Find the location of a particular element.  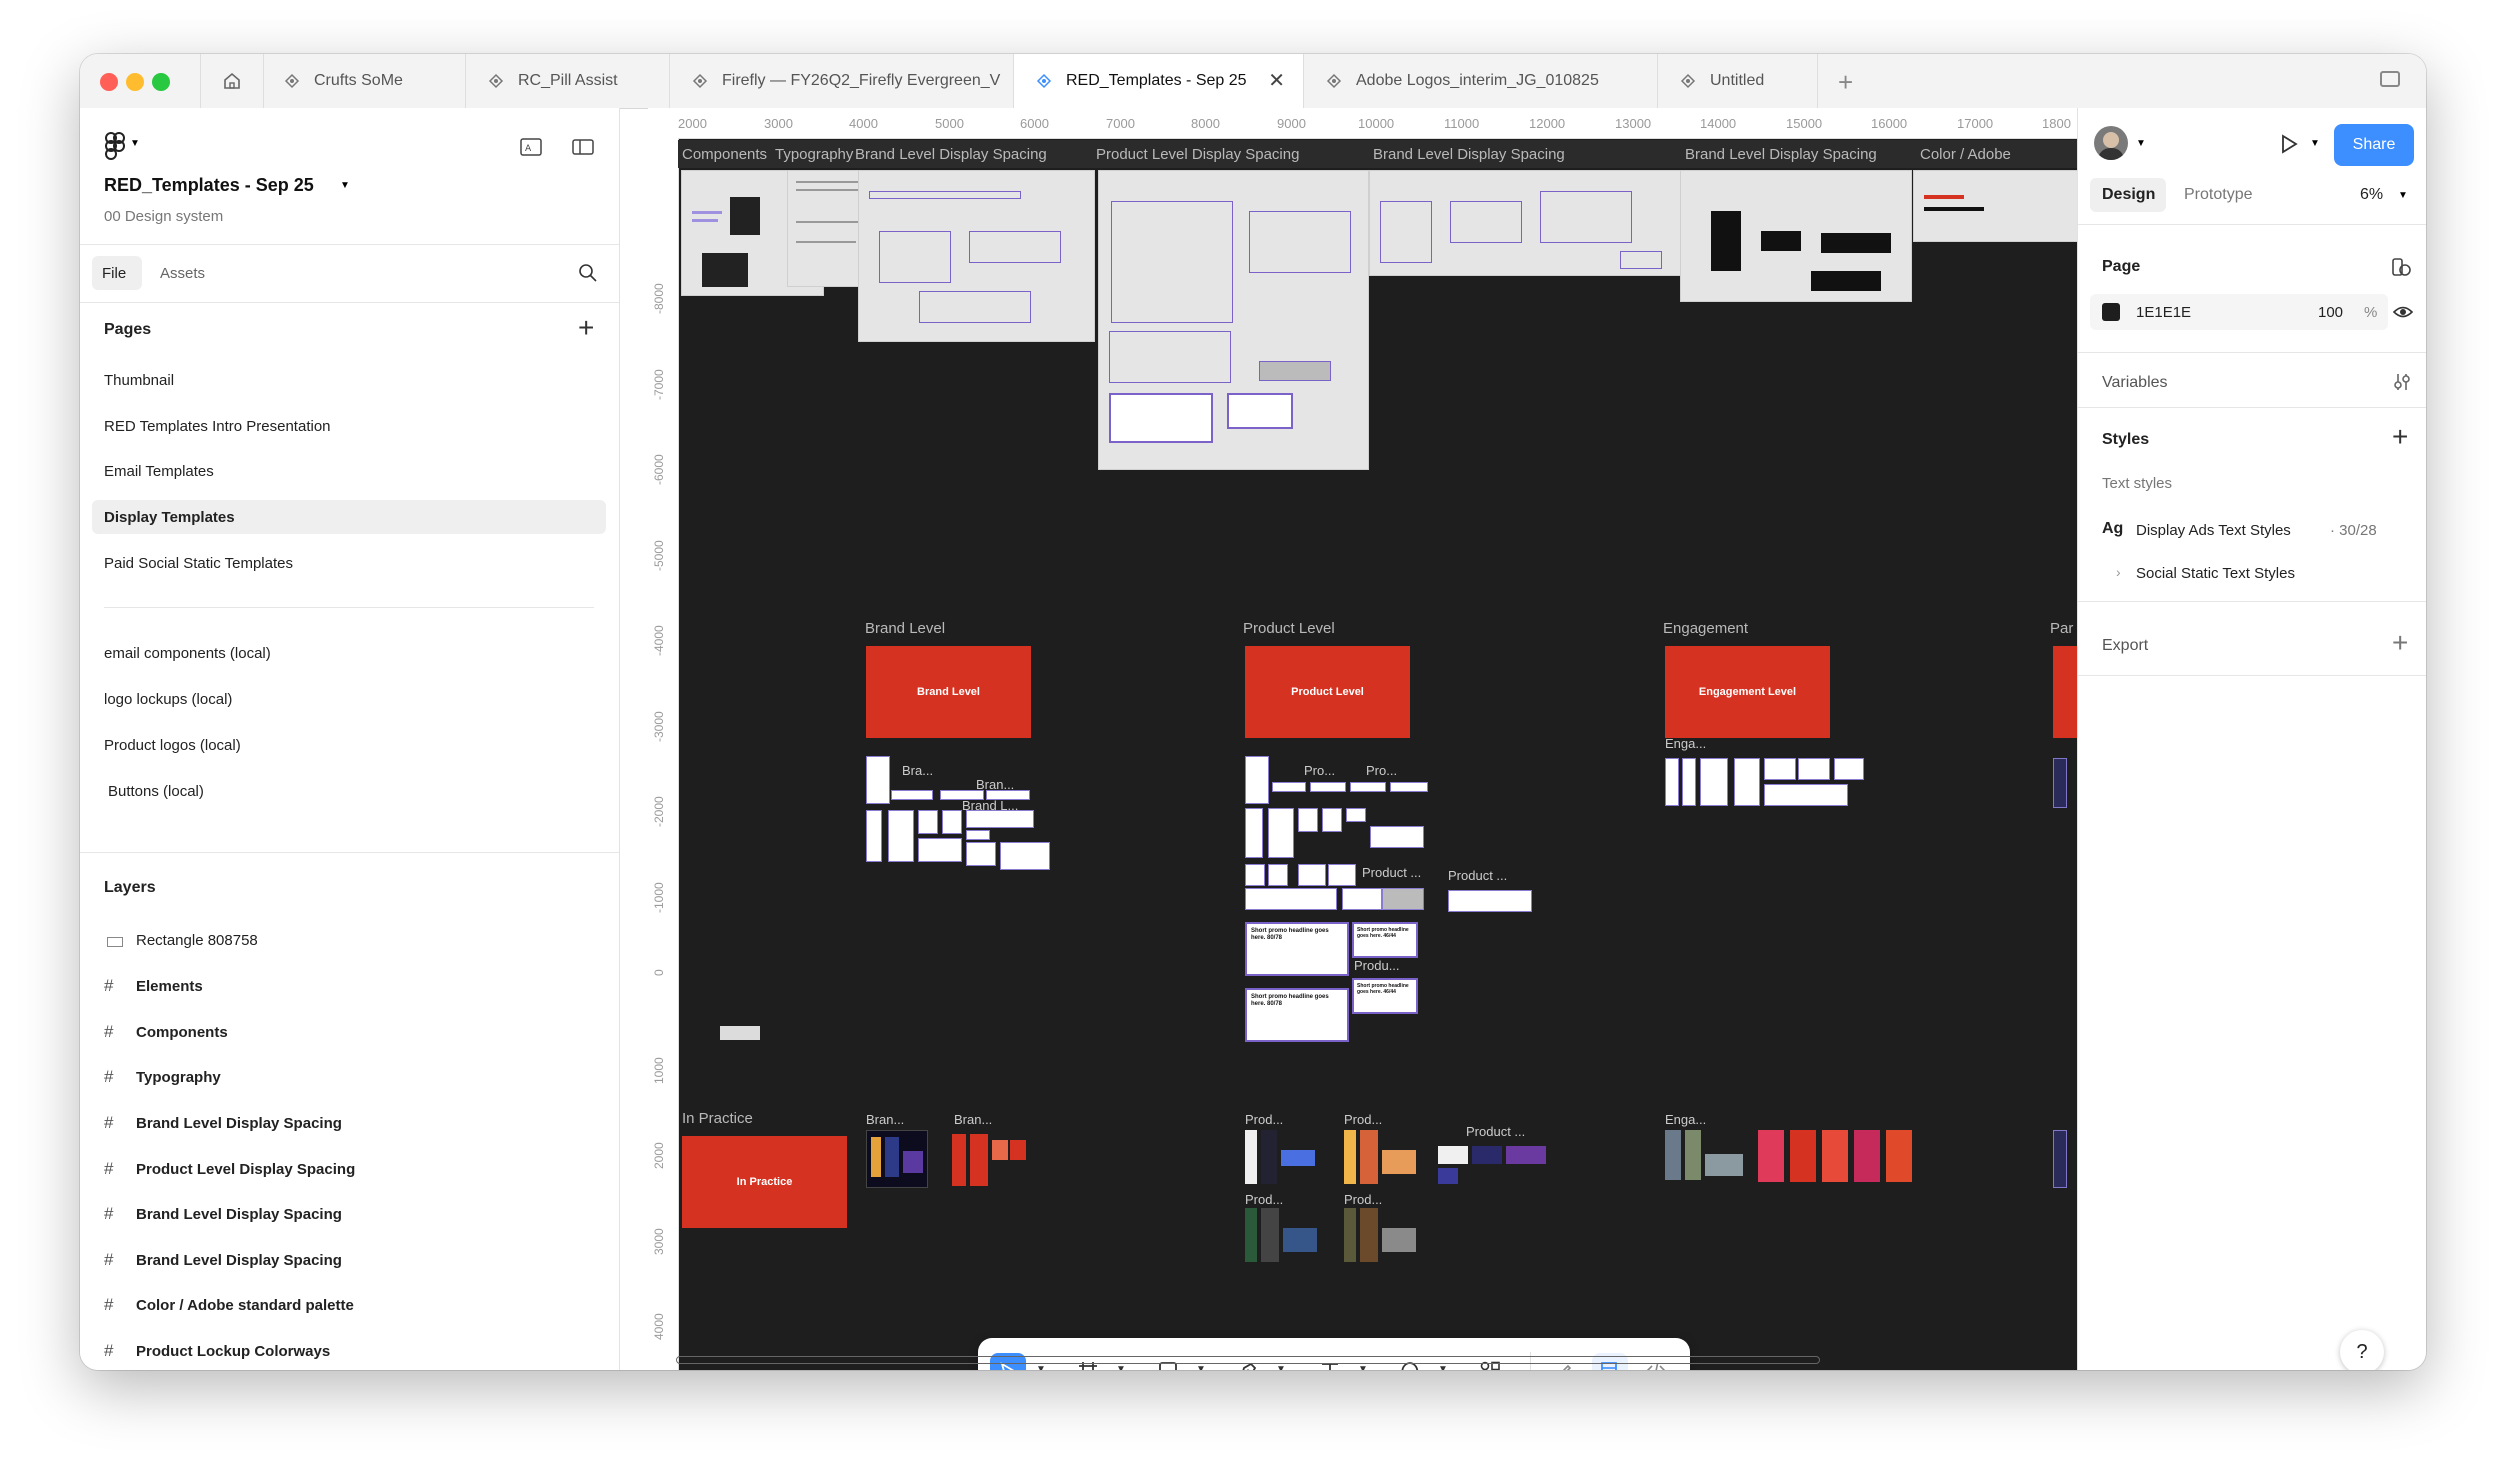

figma-menu-icon is located at coordinates (115, 146).